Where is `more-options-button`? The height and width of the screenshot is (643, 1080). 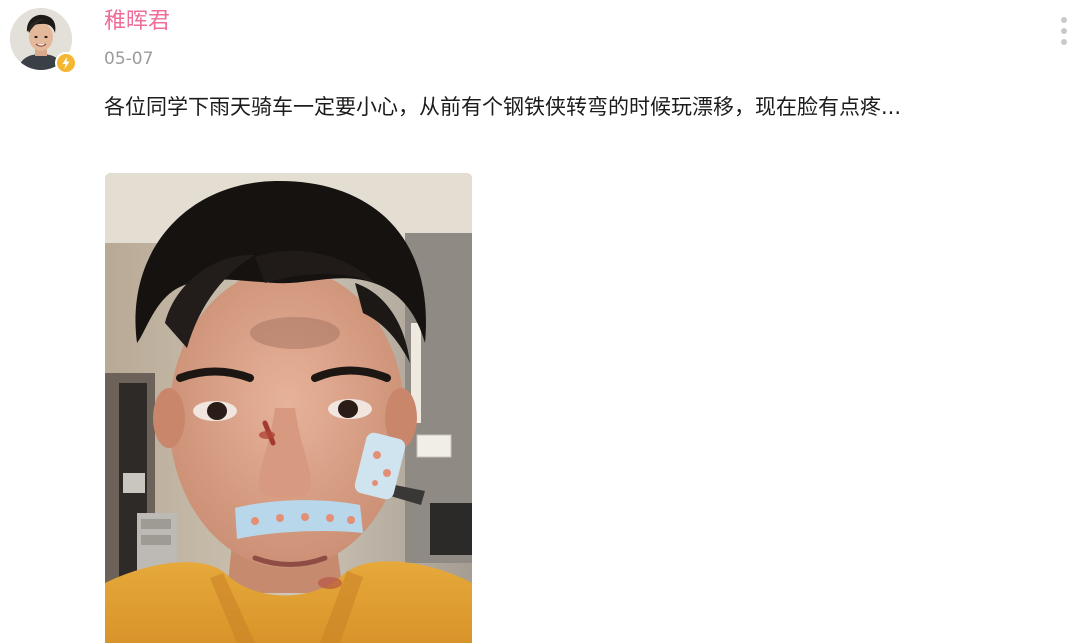 more-options-button is located at coordinates (1064, 31).